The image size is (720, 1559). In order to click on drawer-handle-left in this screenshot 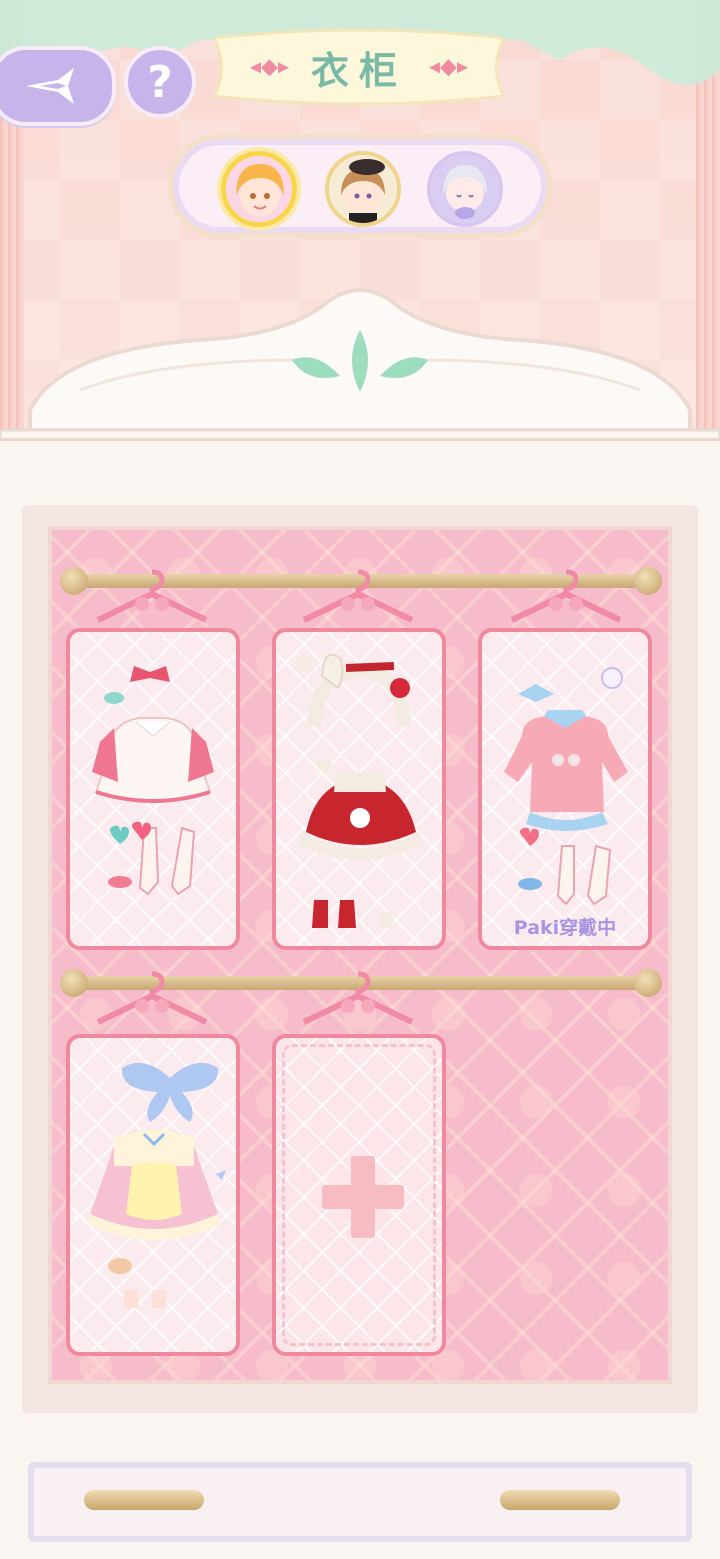, I will do `click(144, 1500)`.